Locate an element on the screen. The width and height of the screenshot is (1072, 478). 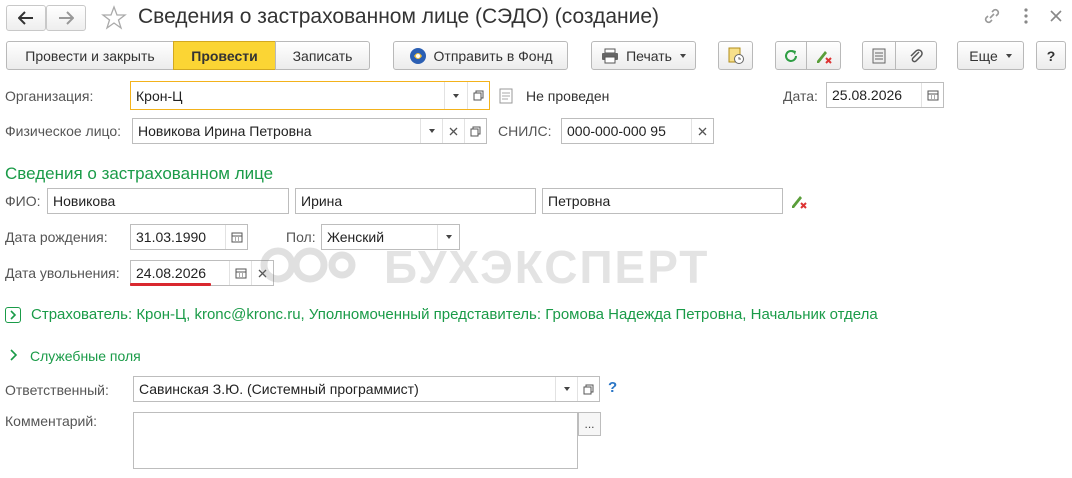
refresh-button is located at coordinates (791, 55).